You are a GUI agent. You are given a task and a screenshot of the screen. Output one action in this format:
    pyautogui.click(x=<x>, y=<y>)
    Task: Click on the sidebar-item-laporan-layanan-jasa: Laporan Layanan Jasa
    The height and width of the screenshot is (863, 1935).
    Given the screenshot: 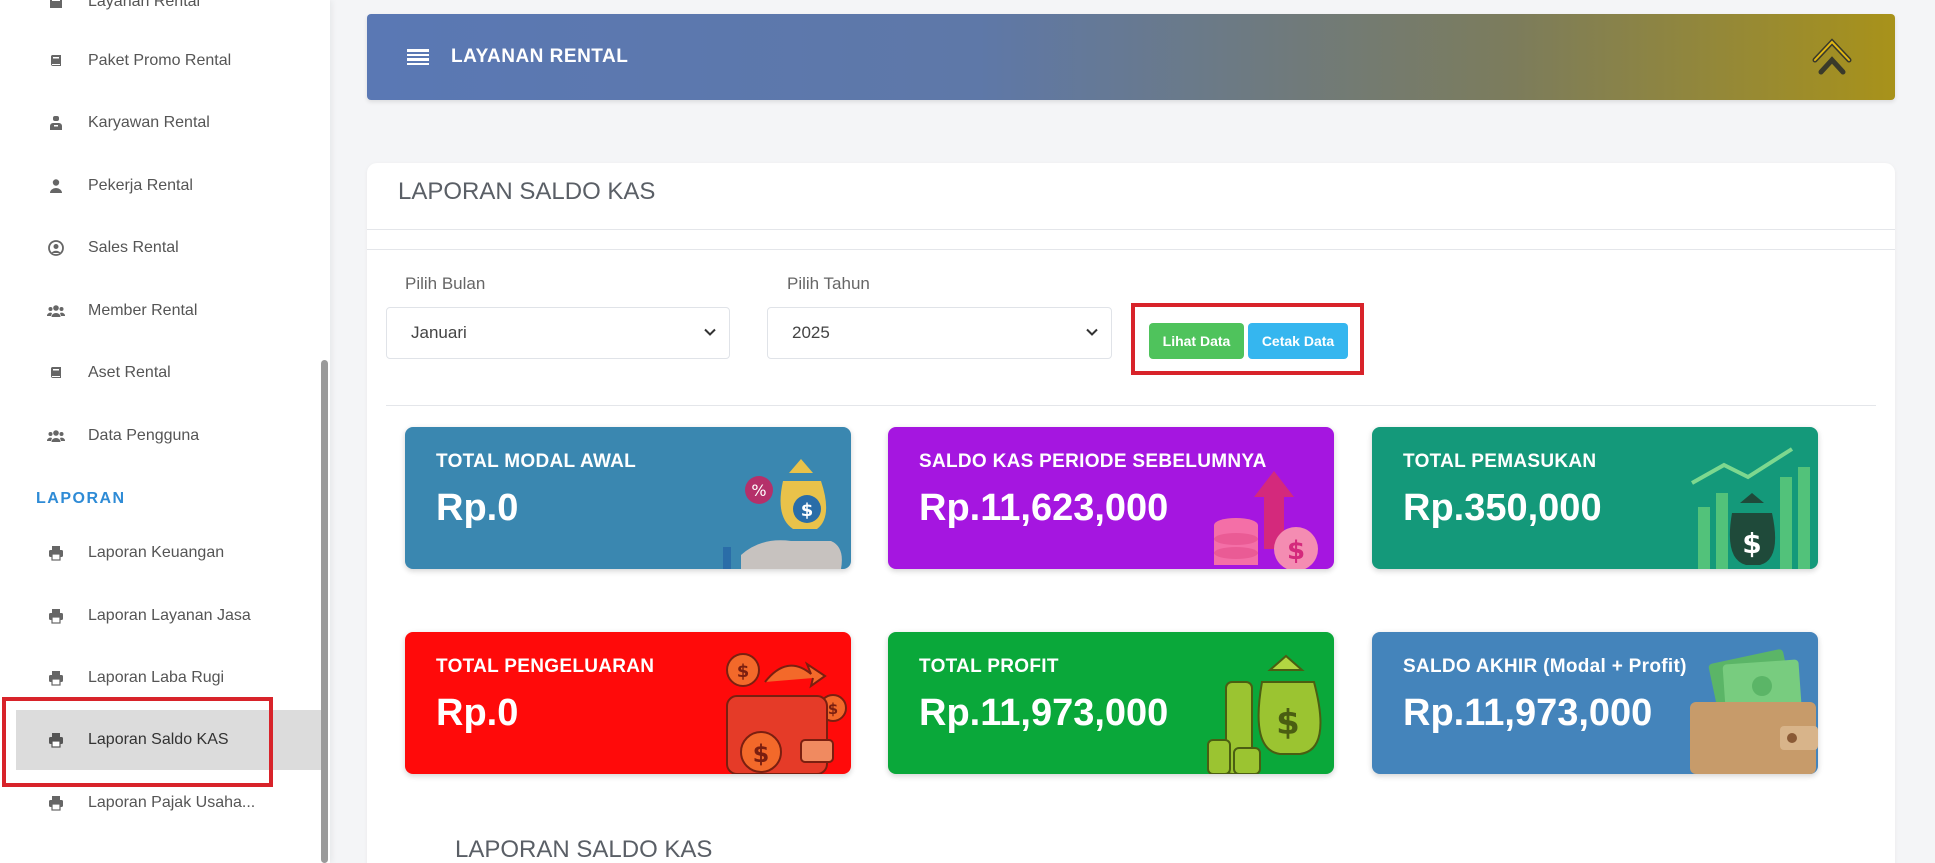 What is the action you would take?
    pyautogui.click(x=168, y=616)
    